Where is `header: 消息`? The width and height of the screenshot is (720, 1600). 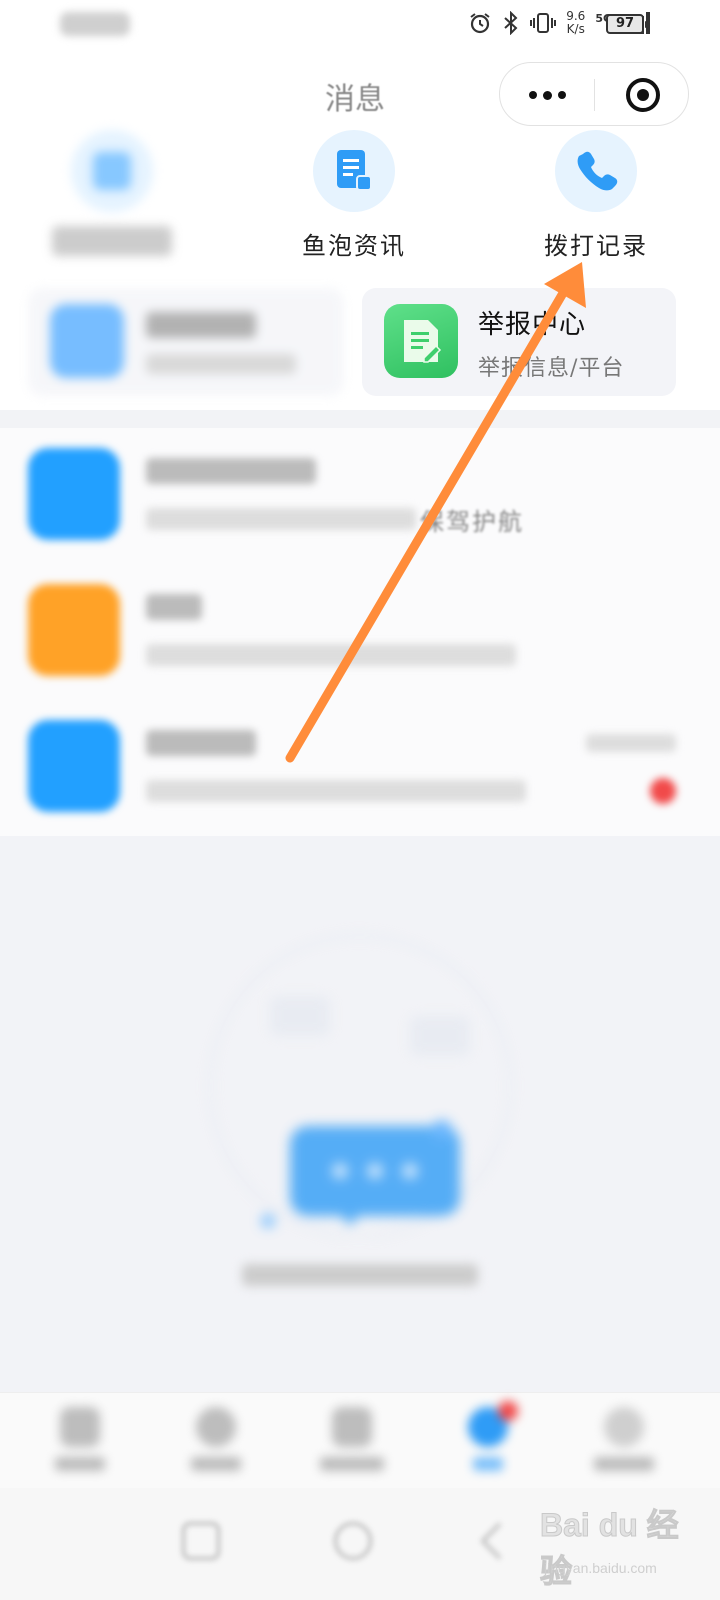
header: 消息 is located at coordinates (360, 90).